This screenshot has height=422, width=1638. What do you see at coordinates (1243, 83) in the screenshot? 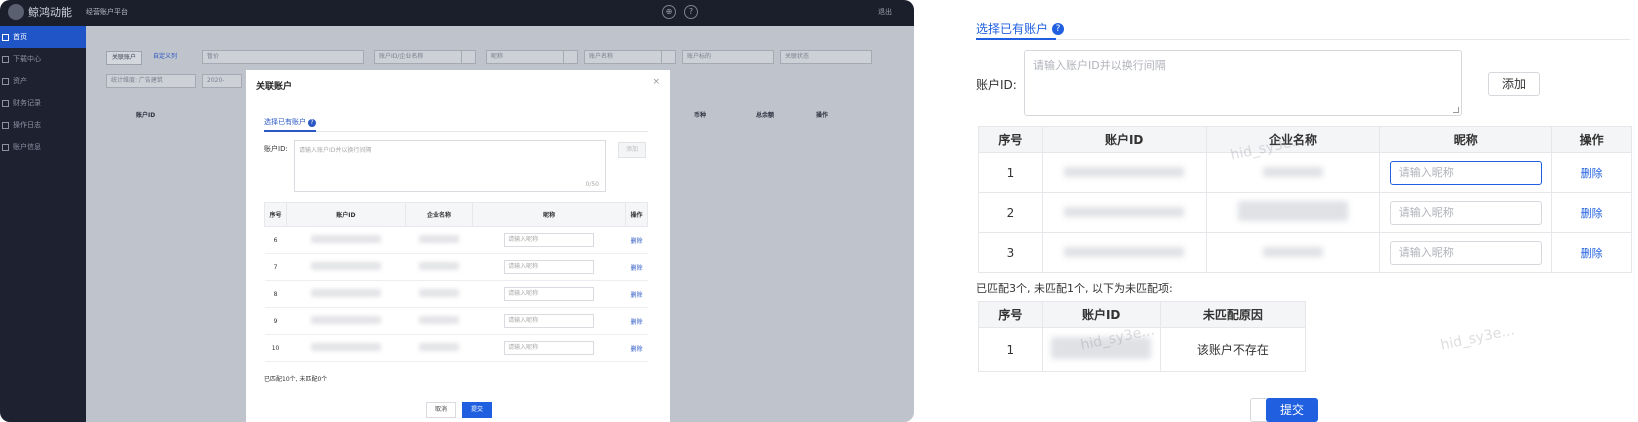
I see `account-id-textarea: 请输入账户ID并以换行间隔` at bounding box center [1243, 83].